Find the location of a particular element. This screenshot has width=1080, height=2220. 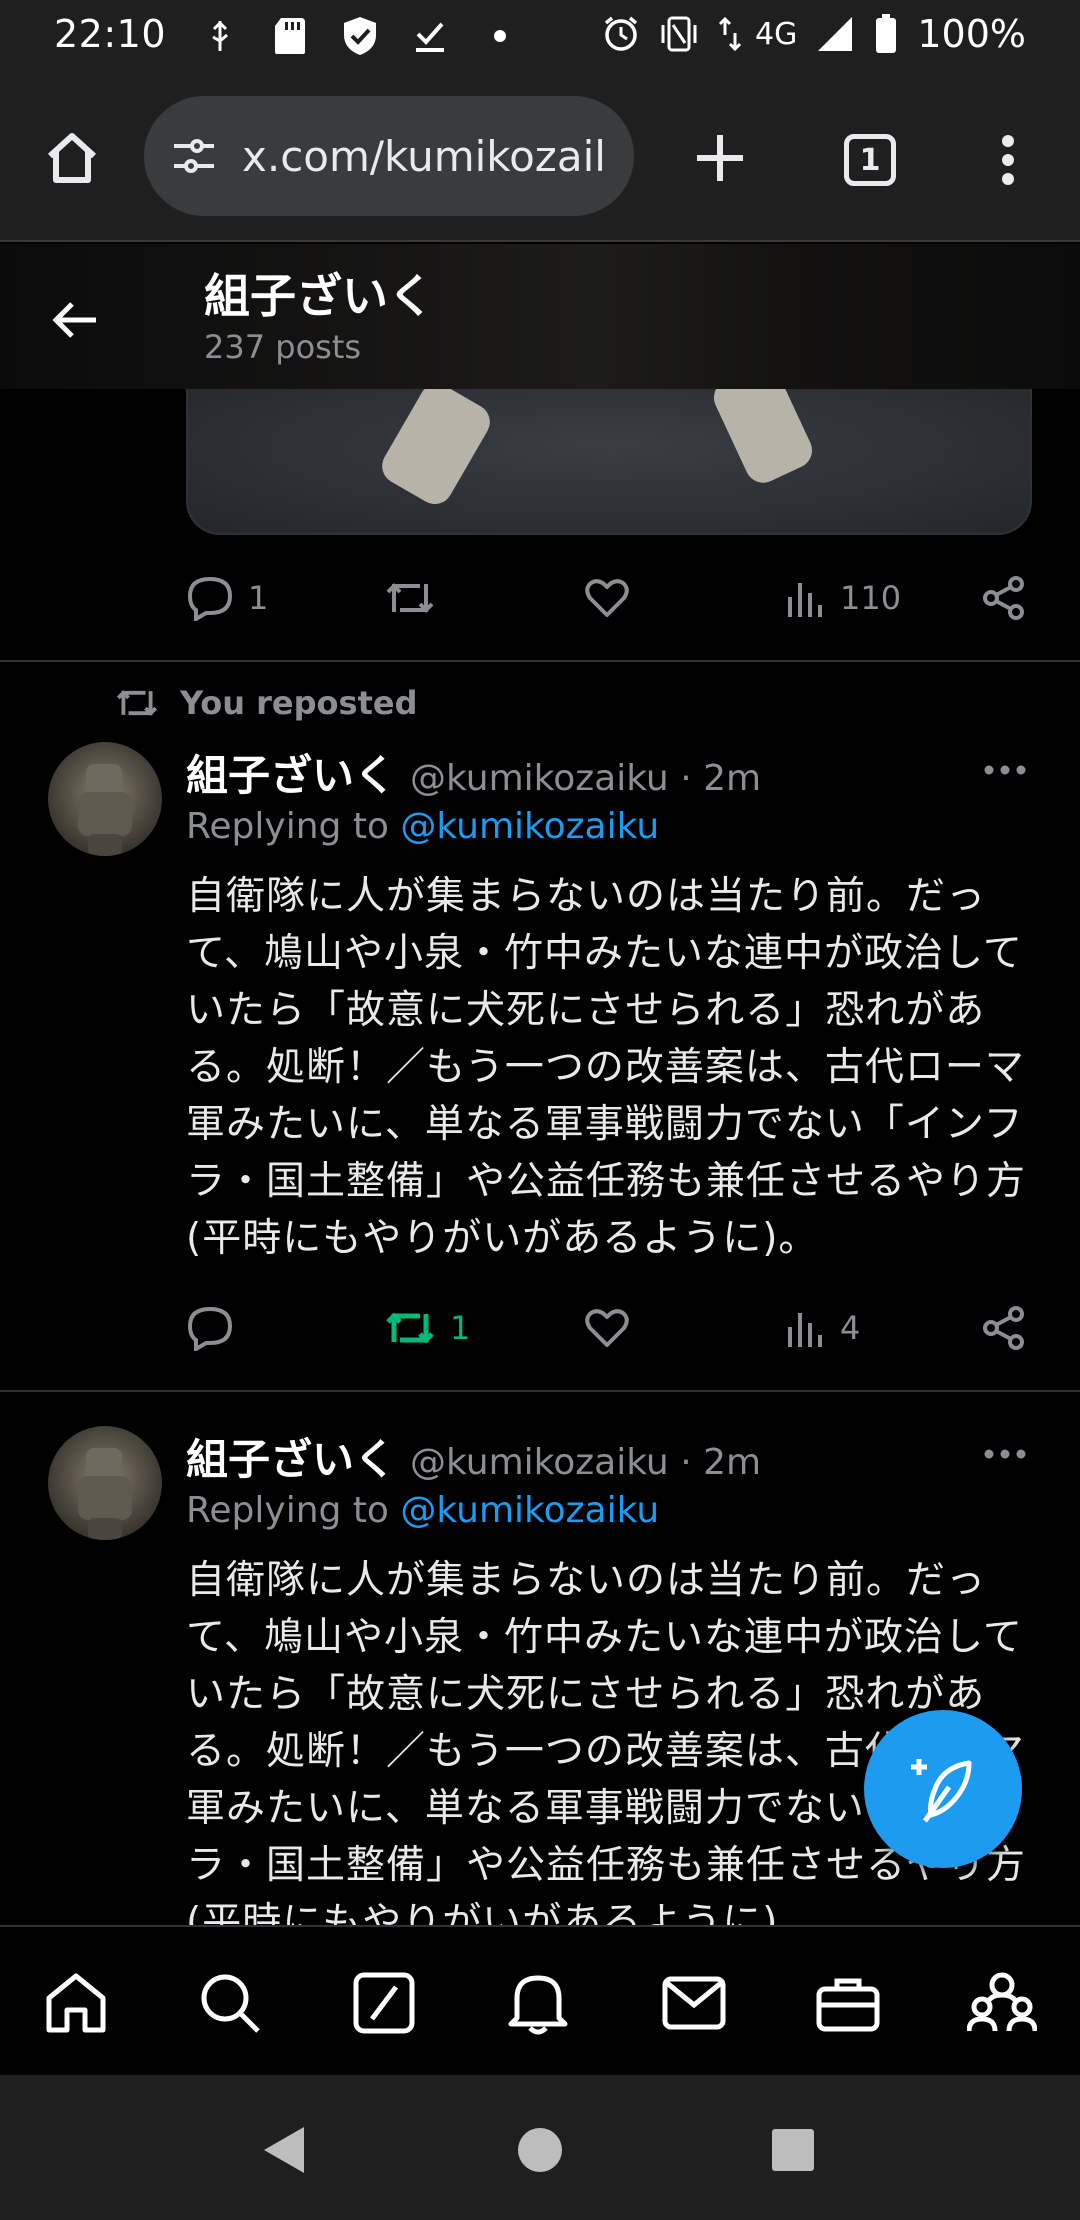

tweet-actions: 1 110 is located at coordinates (609, 598).